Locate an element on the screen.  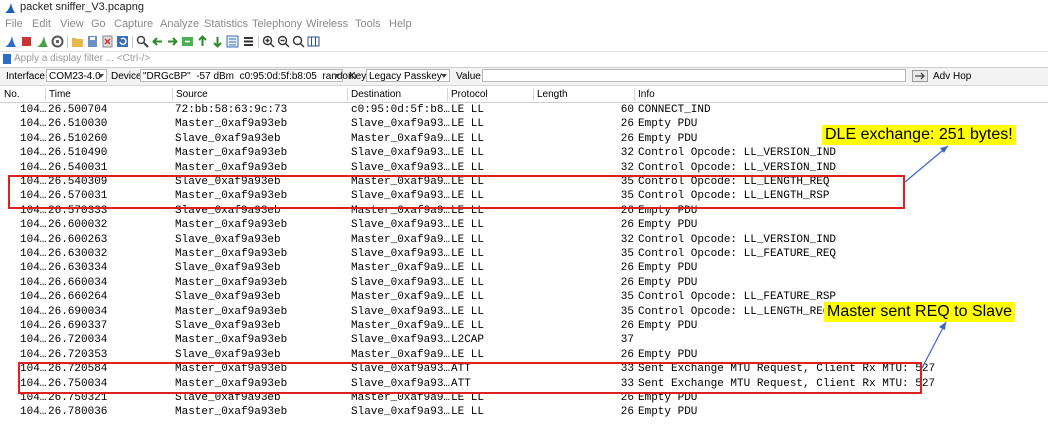
dle-arrow is located at coordinates (926, 164).